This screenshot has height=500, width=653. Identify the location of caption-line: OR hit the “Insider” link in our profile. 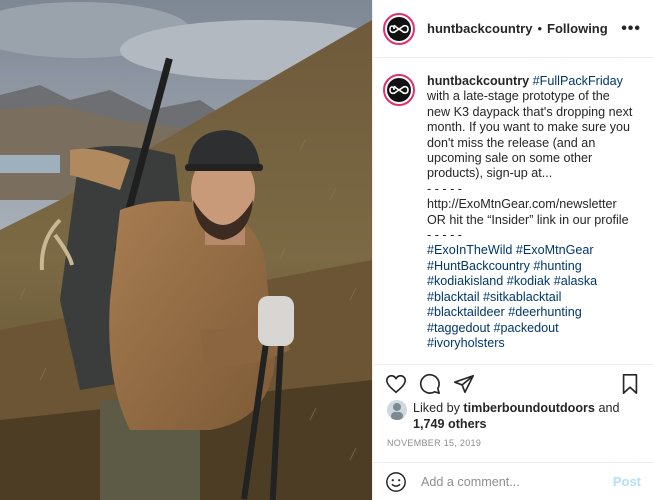
(528, 219).